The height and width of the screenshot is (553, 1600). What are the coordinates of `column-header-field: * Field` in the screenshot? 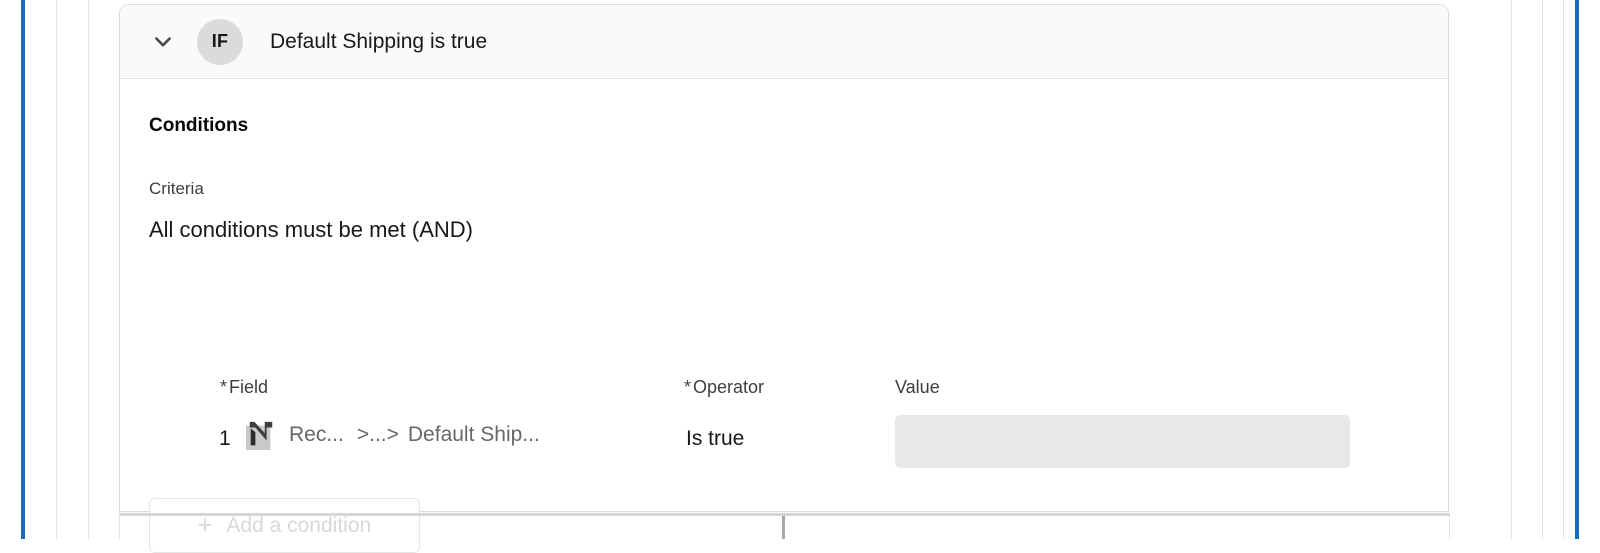 It's located at (244, 387).